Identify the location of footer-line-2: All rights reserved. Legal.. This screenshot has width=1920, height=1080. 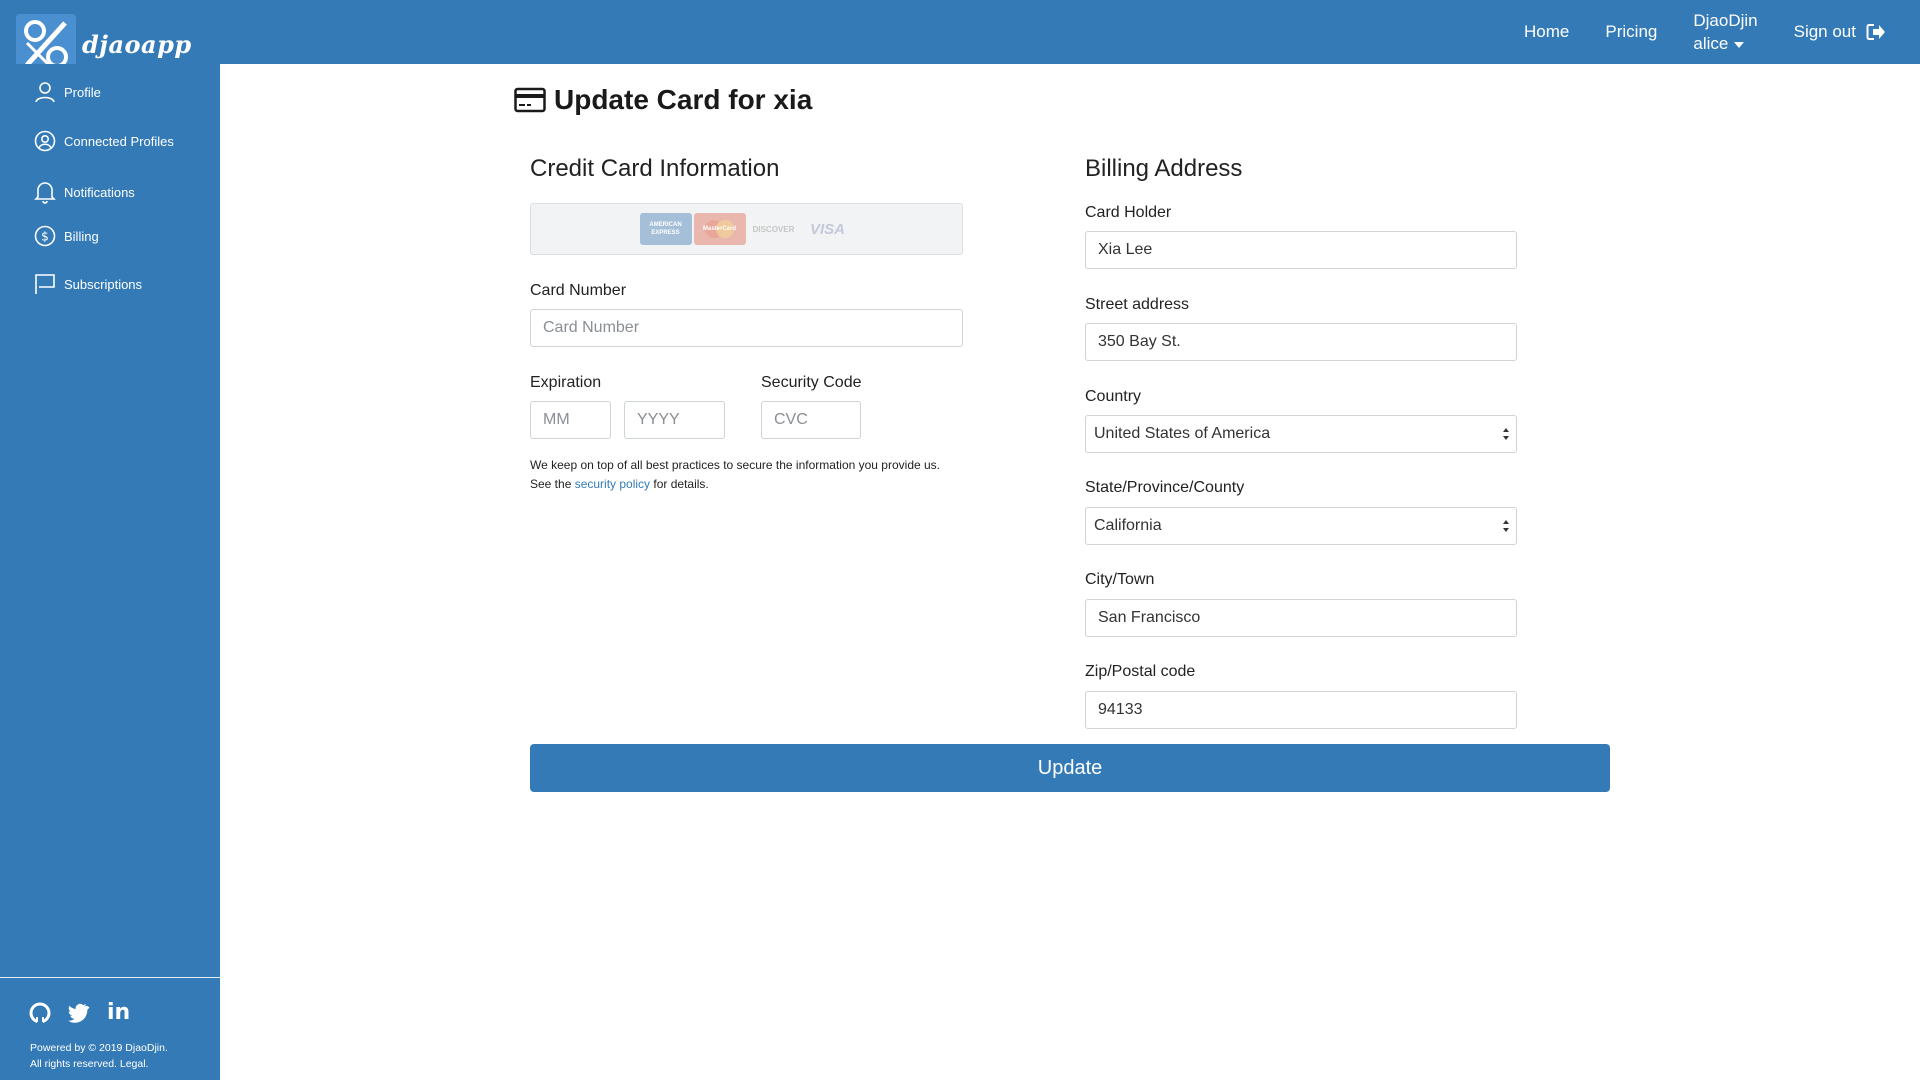
(89, 1064).